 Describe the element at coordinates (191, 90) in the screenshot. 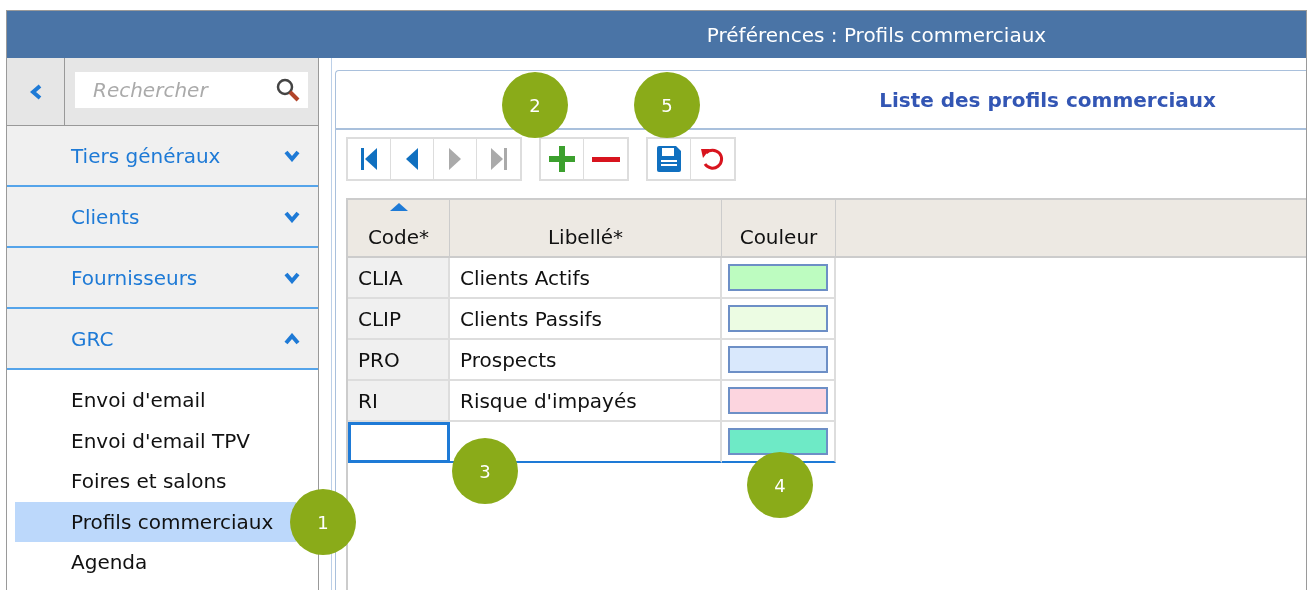

I see `search-field: Rechercher` at that location.